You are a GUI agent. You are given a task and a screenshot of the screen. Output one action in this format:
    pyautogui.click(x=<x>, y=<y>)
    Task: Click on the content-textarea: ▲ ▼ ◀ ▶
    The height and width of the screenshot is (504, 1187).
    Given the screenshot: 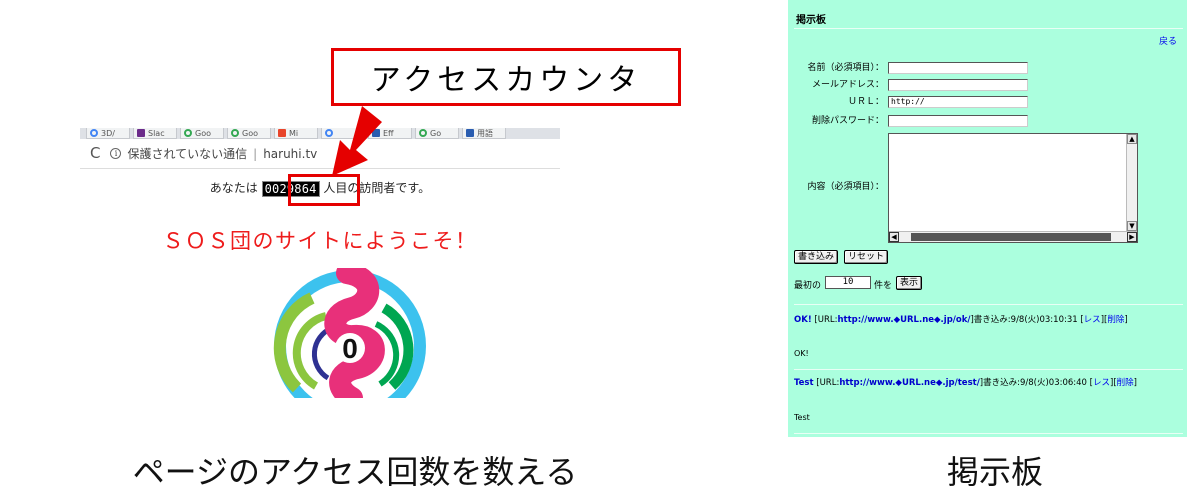 What is the action you would take?
    pyautogui.click(x=1013, y=188)
    